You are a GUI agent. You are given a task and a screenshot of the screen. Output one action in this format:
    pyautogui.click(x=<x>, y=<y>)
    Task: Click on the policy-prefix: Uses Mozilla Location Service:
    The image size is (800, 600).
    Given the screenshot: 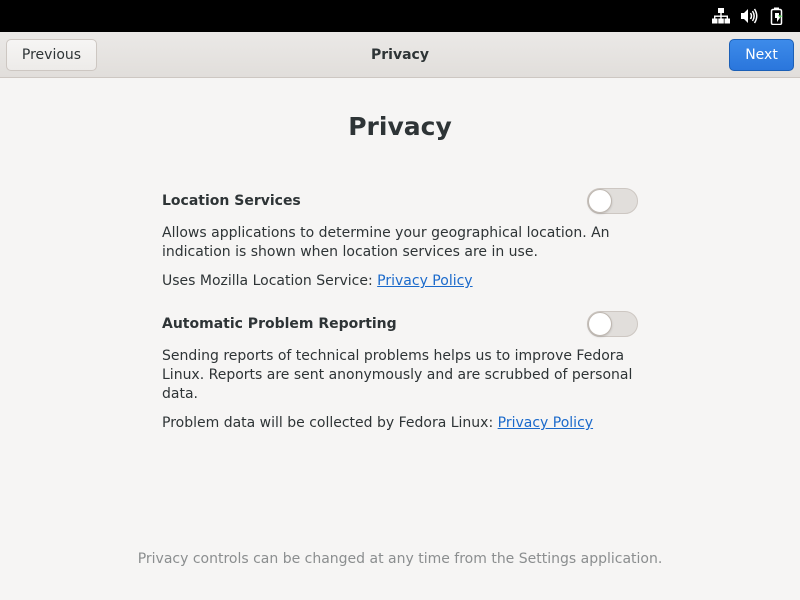 What is the action you would take?
    pyautogui.click(x=267, y=281)
    